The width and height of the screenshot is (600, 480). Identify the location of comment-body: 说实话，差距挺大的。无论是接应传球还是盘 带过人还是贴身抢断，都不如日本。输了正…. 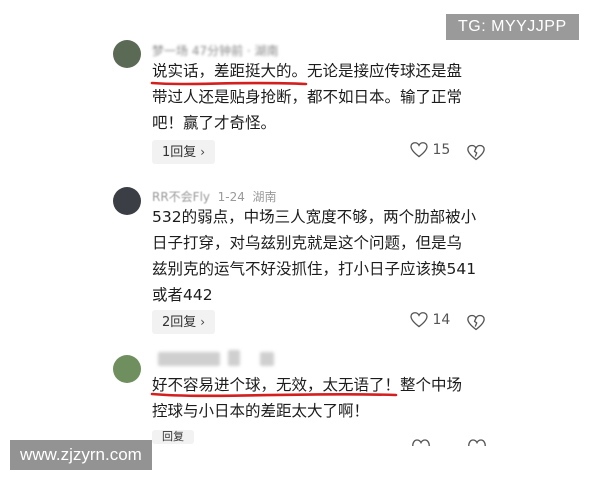
(307, 97).